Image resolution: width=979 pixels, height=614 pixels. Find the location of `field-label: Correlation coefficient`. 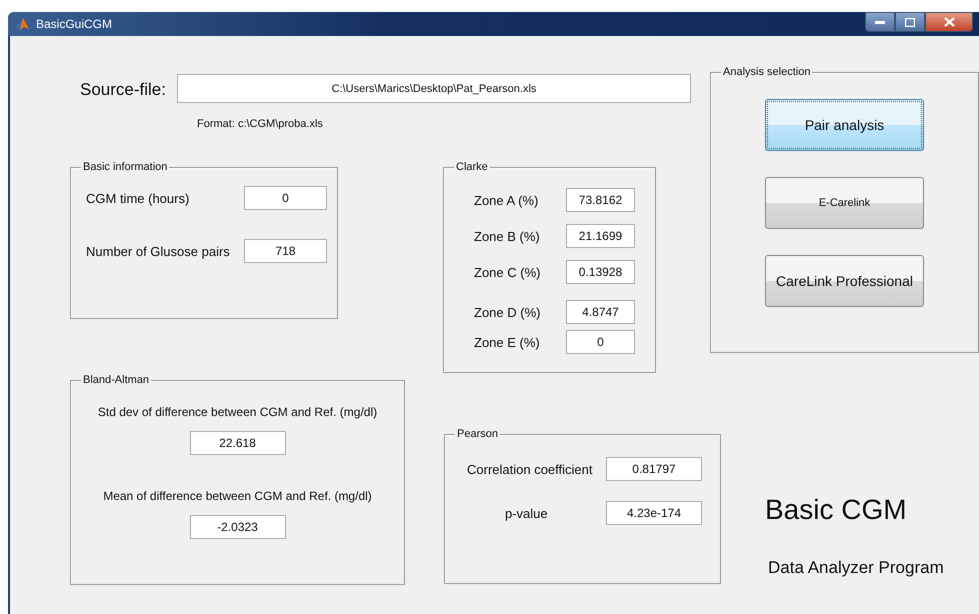

field-label: Correlation coefficient is located at coordinates (529, 469).